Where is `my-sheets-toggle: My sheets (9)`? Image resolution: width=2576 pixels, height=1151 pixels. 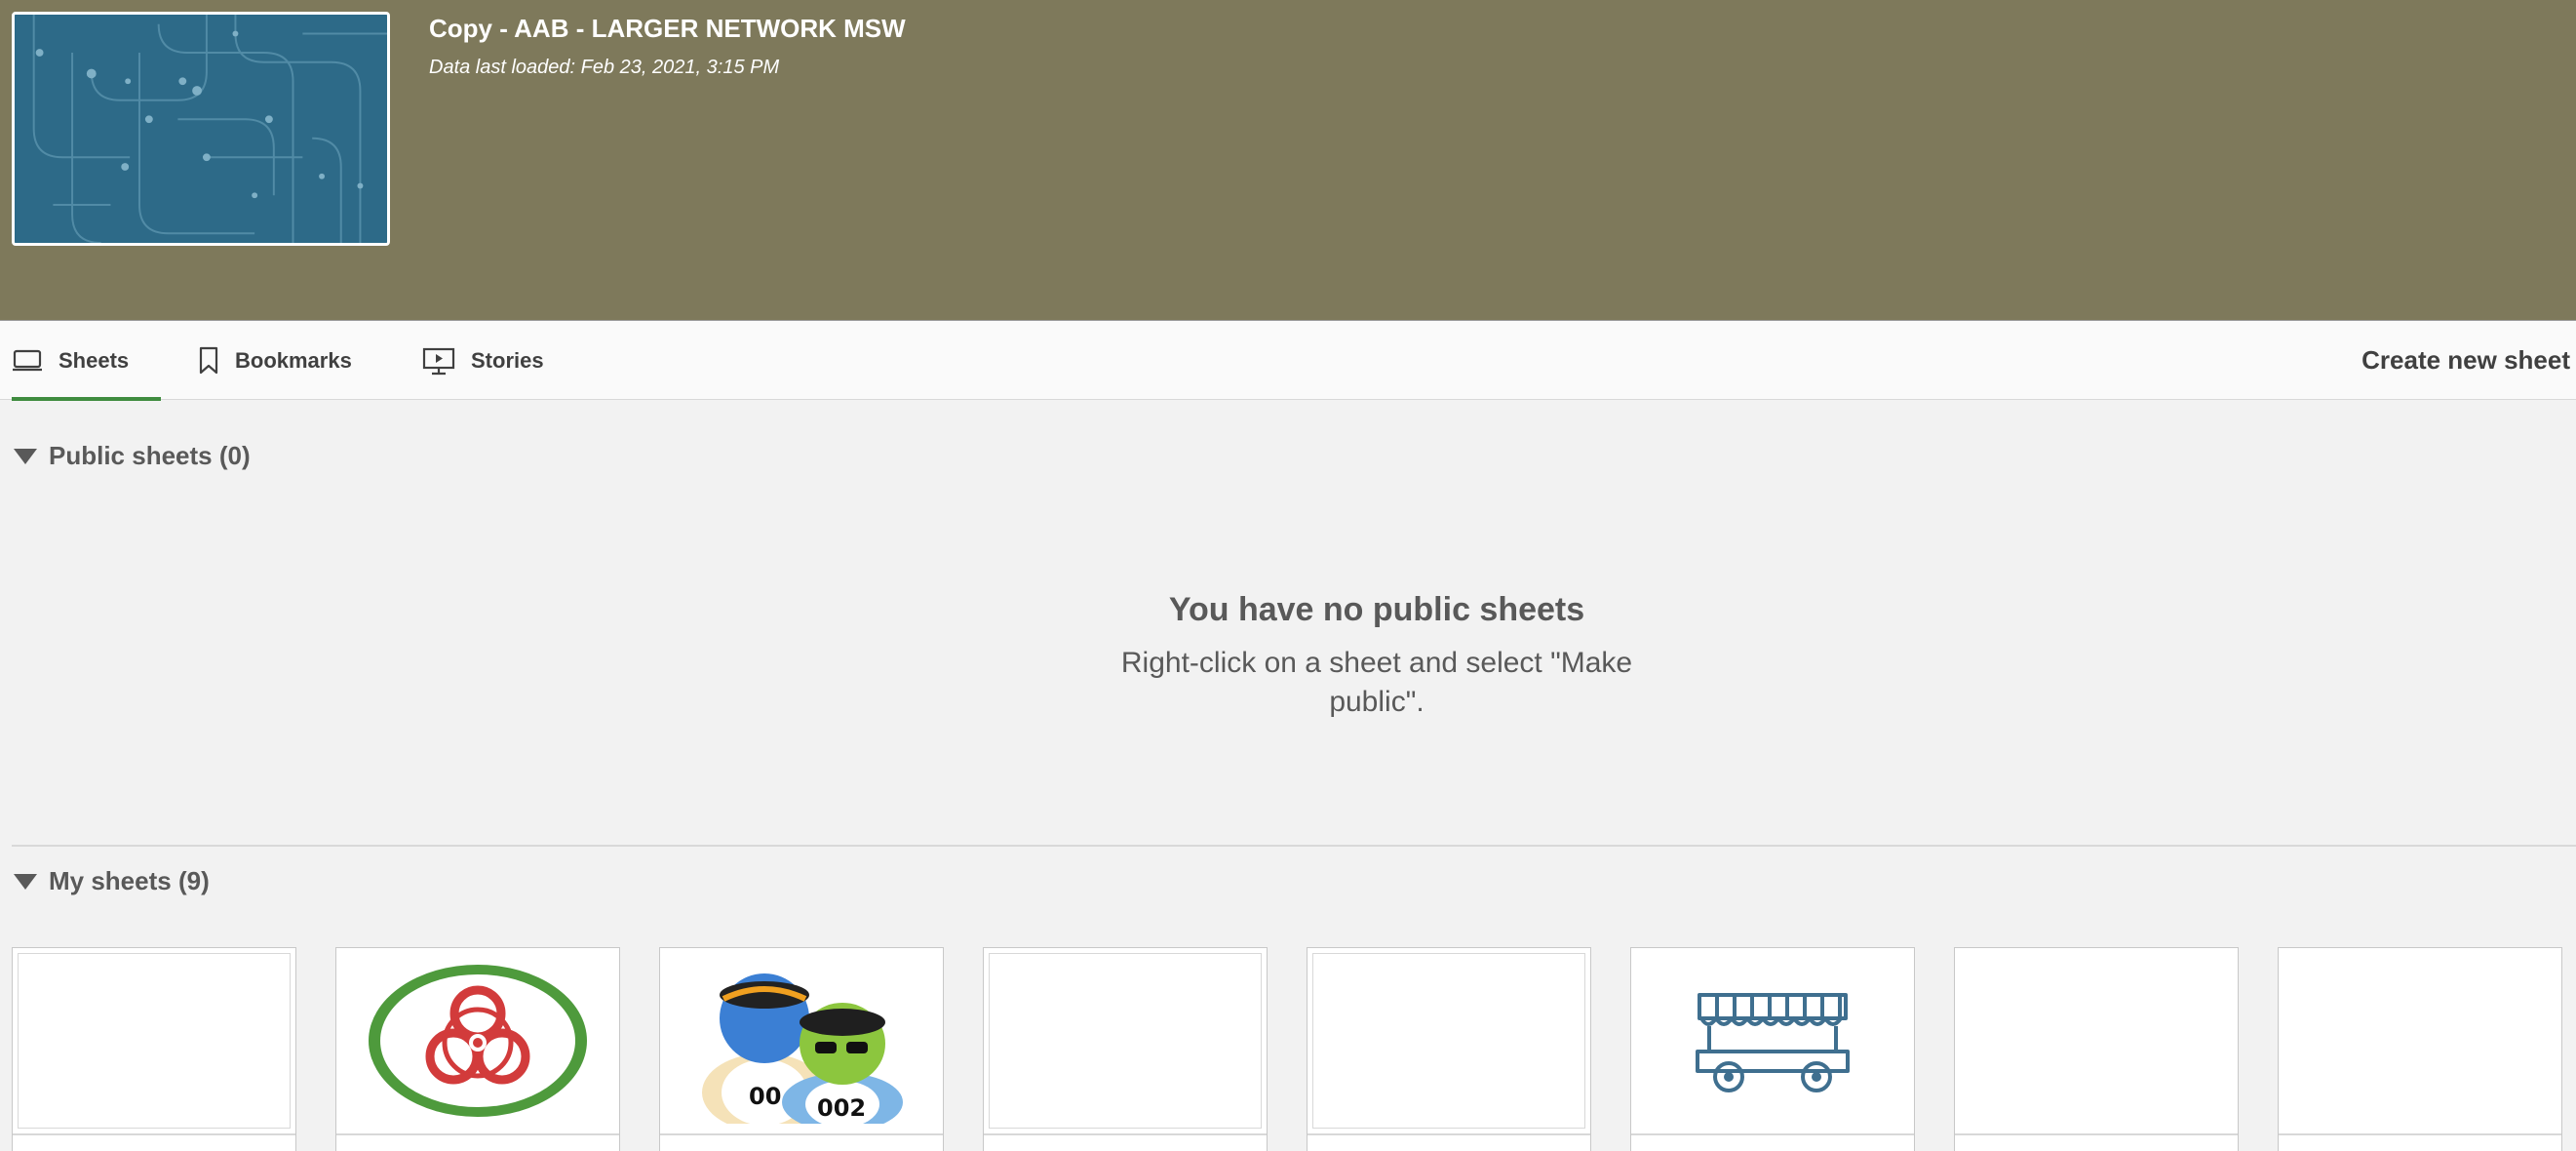 my-sheets-toggle: My sheets (9) is located at coordinates (112, 881).